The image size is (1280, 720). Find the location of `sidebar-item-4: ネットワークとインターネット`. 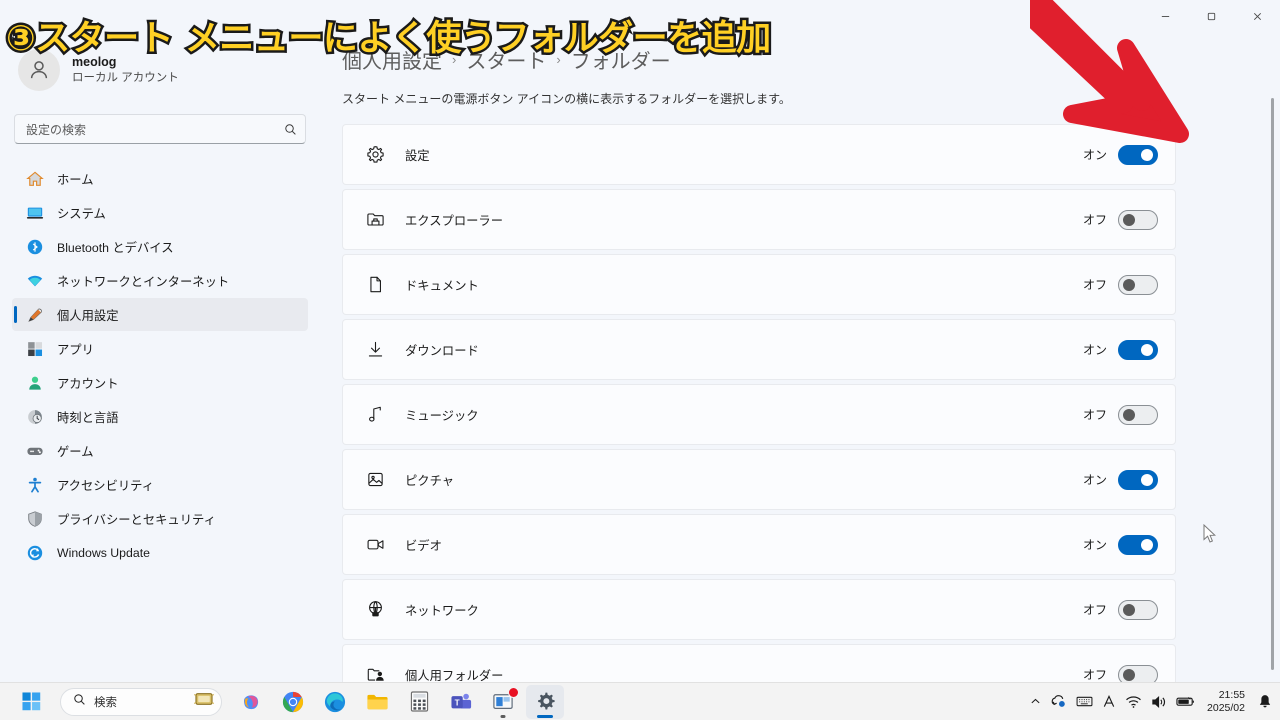

sidebar-item-4: ネットワークとインターネット is located at coordinates (160, 280).